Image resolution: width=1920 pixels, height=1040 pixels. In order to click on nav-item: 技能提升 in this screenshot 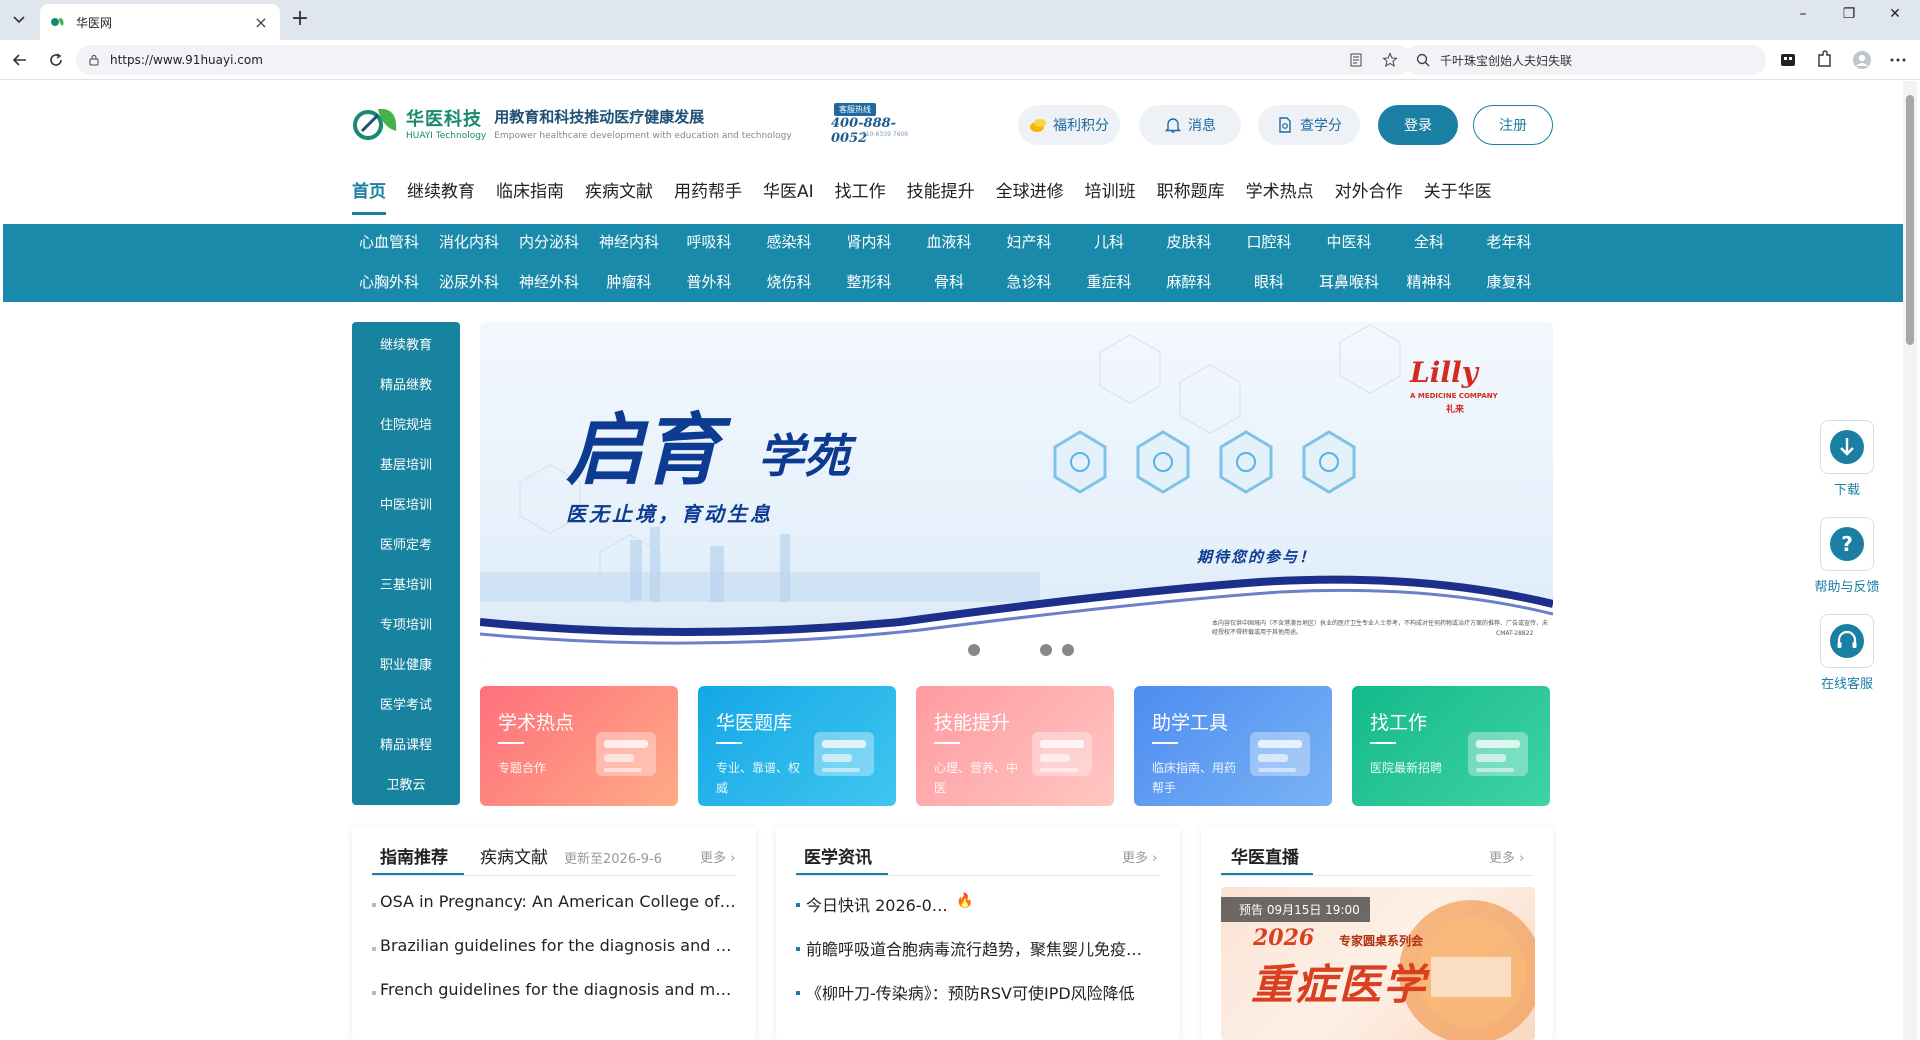, I will do `click(941, 197)`.